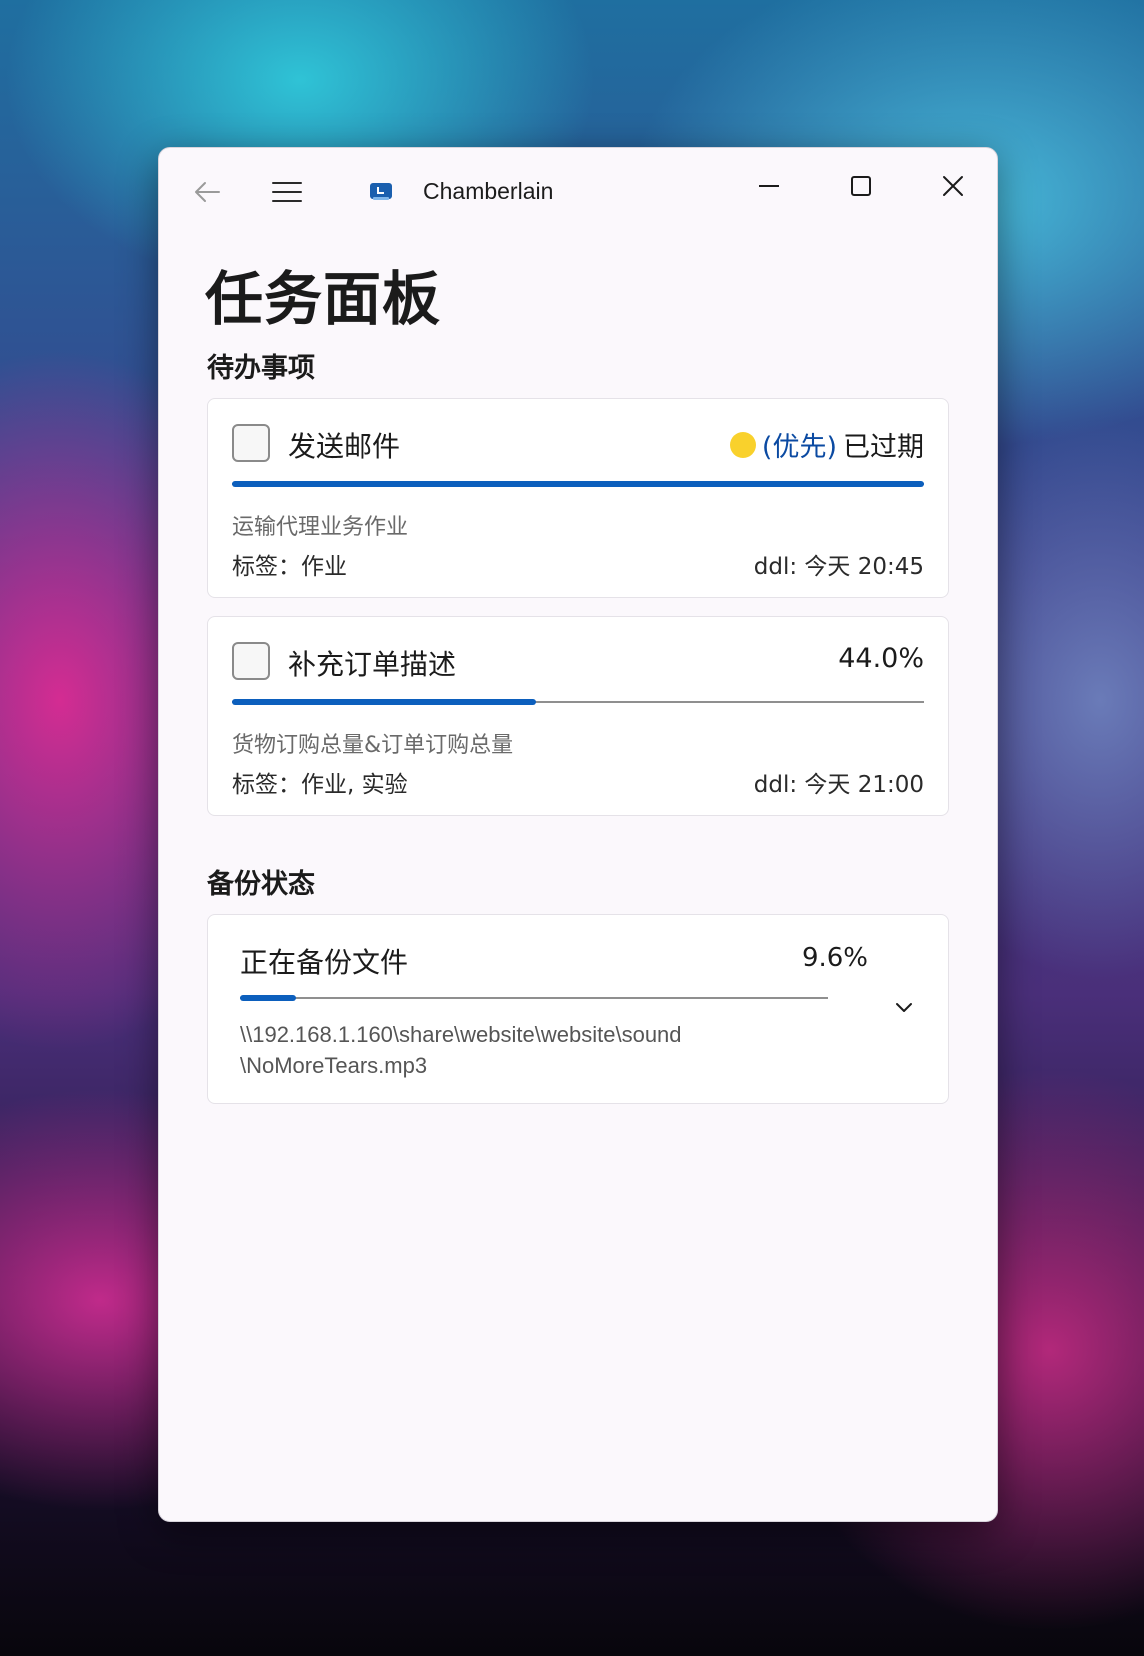  I want to click on app-logo-icon, so click(381, 191).